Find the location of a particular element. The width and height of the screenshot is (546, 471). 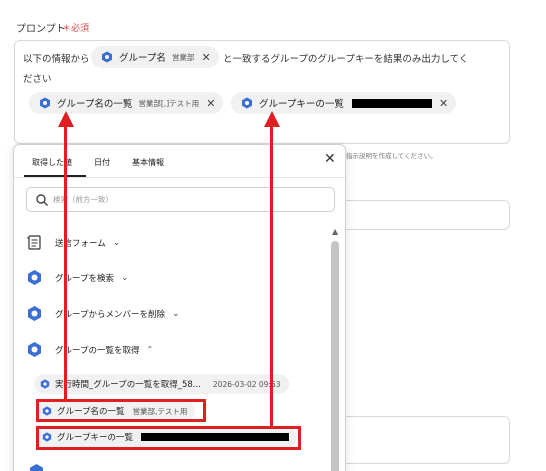

search-input is located at coordinates (183, 199).